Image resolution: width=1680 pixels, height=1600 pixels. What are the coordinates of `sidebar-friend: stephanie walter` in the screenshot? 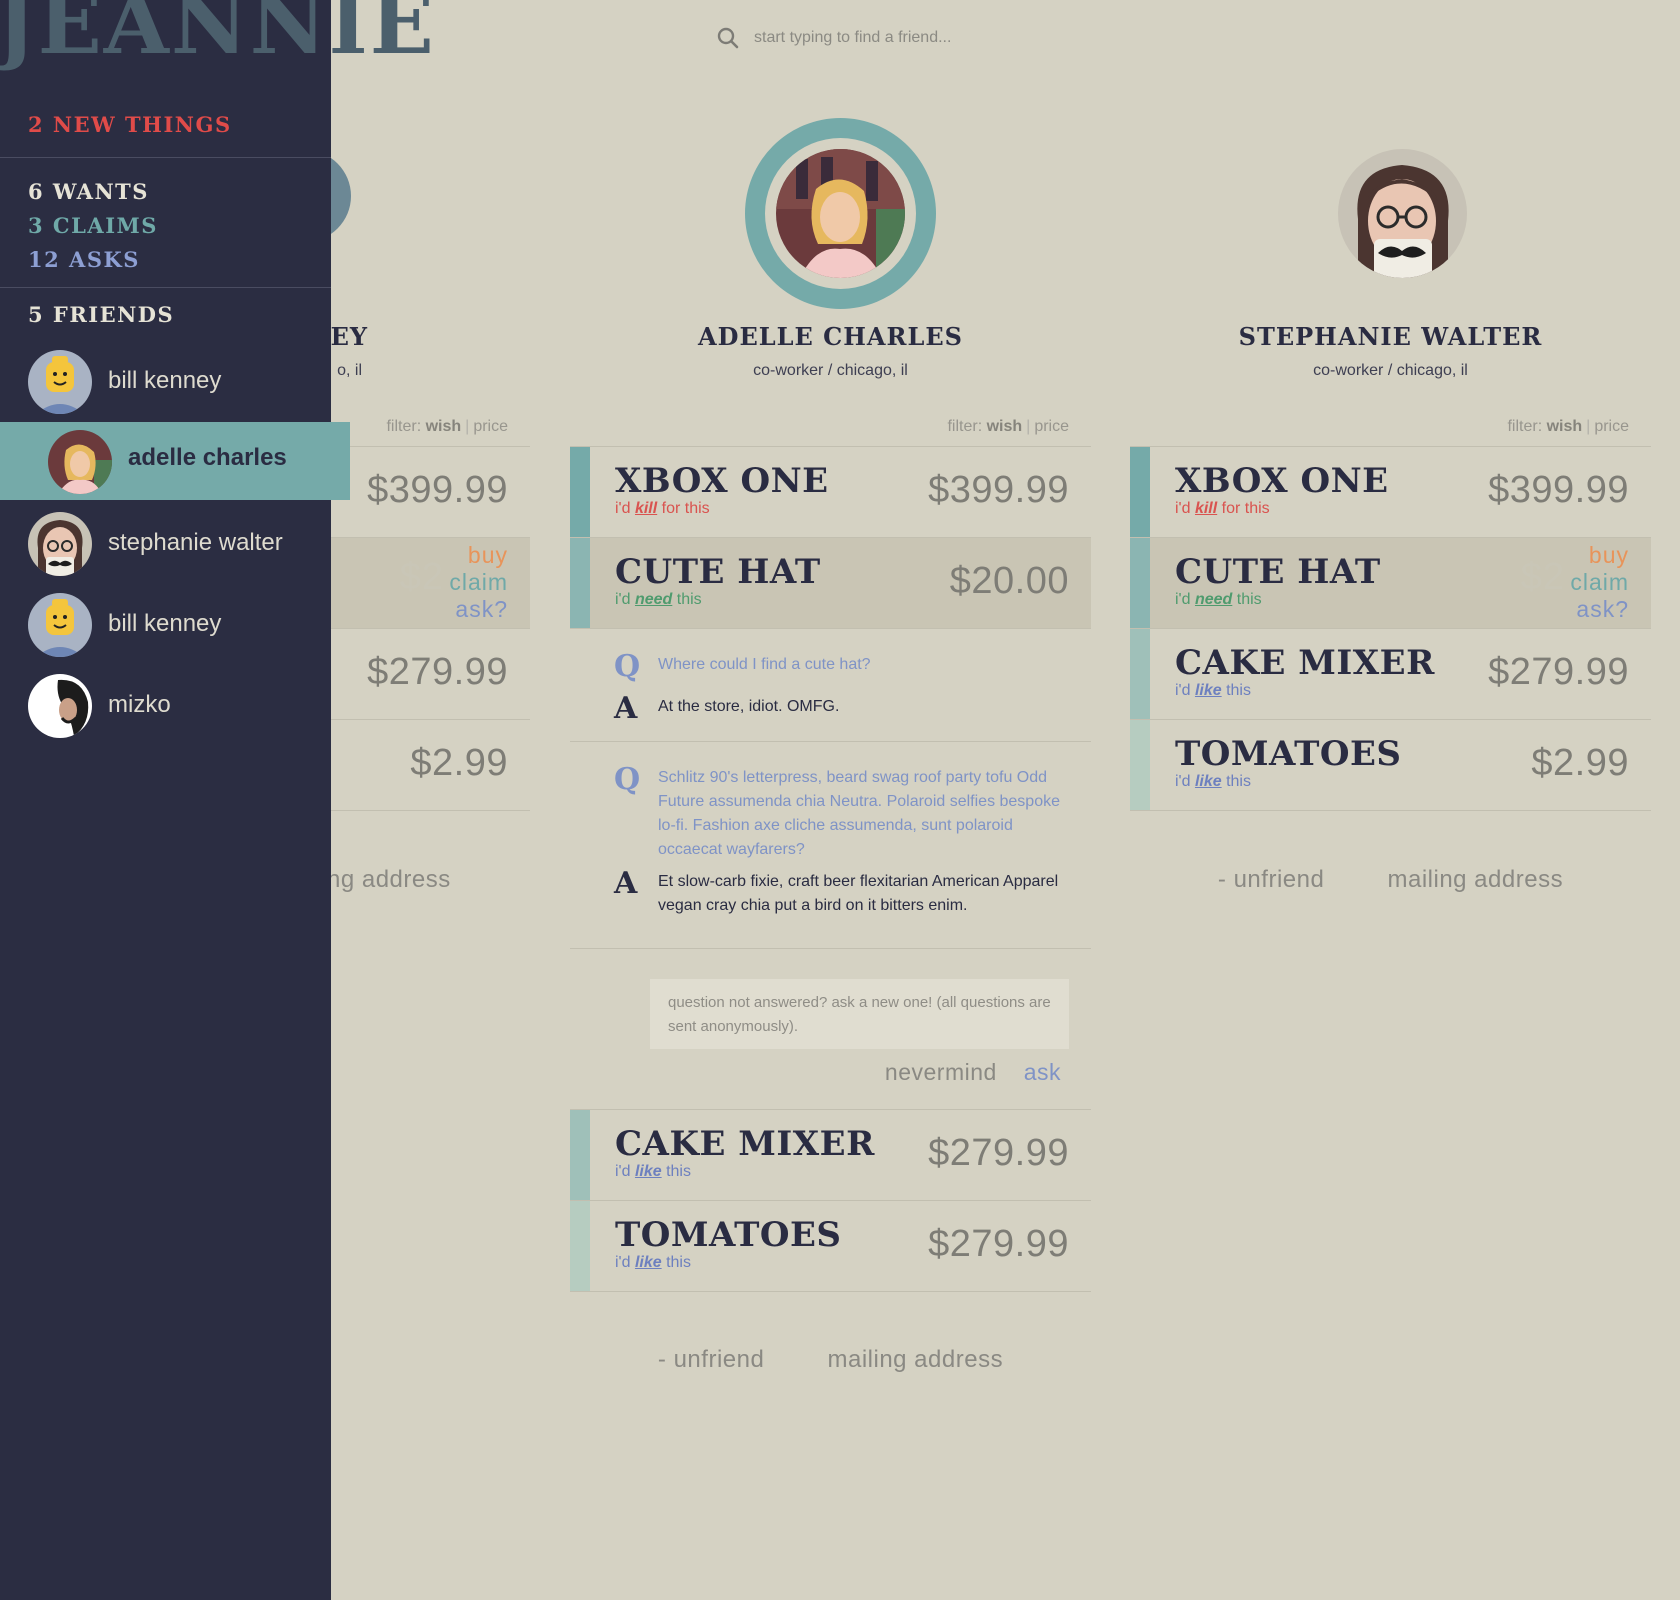 It's located at (165, 542).